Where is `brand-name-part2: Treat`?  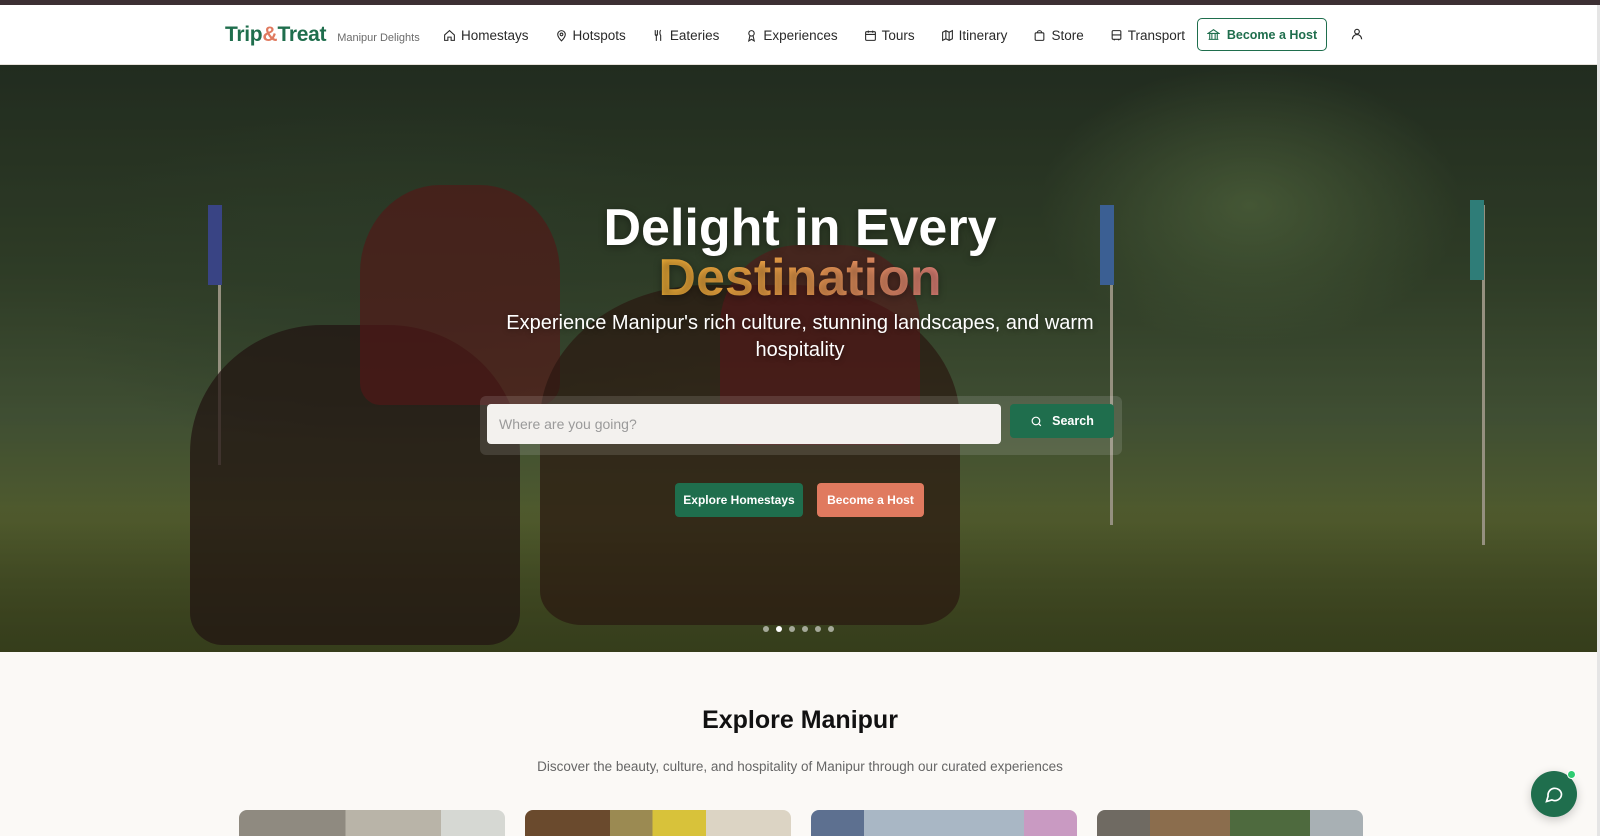 brand-name-part2: Treat is located at coordinates (302, 34).